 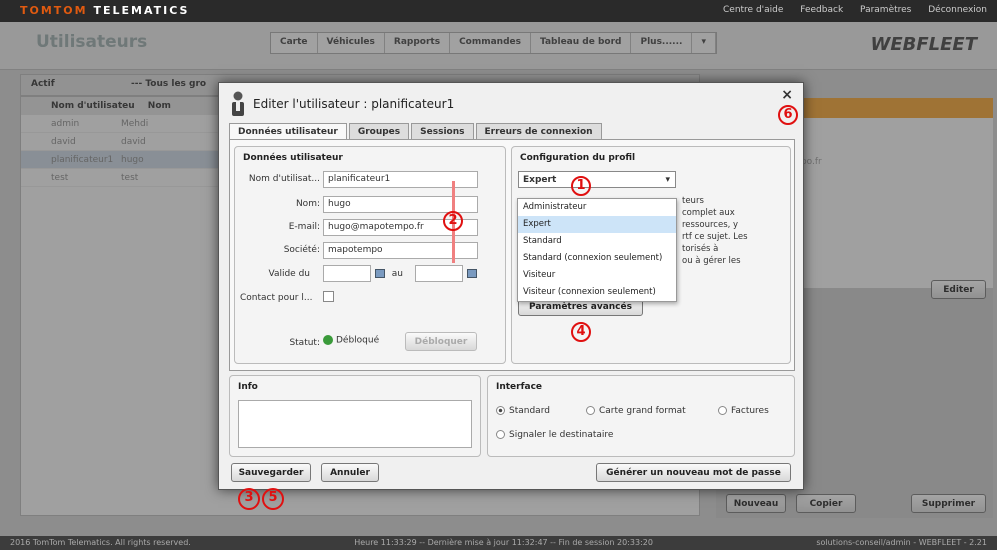 What do you see at coordinates (743, 411) in the screenshot?
I see `interface-option-factures: Factures` at bounding box center [743, 411].